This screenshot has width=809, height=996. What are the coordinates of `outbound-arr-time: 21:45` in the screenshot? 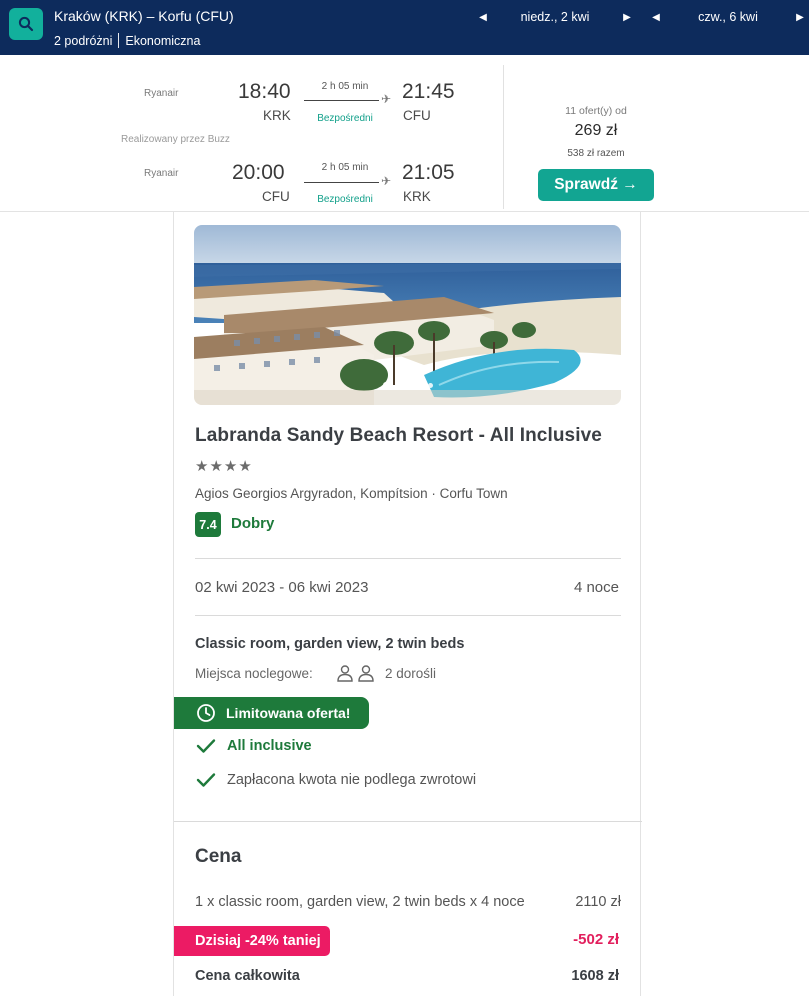 It's located at (428, 91).